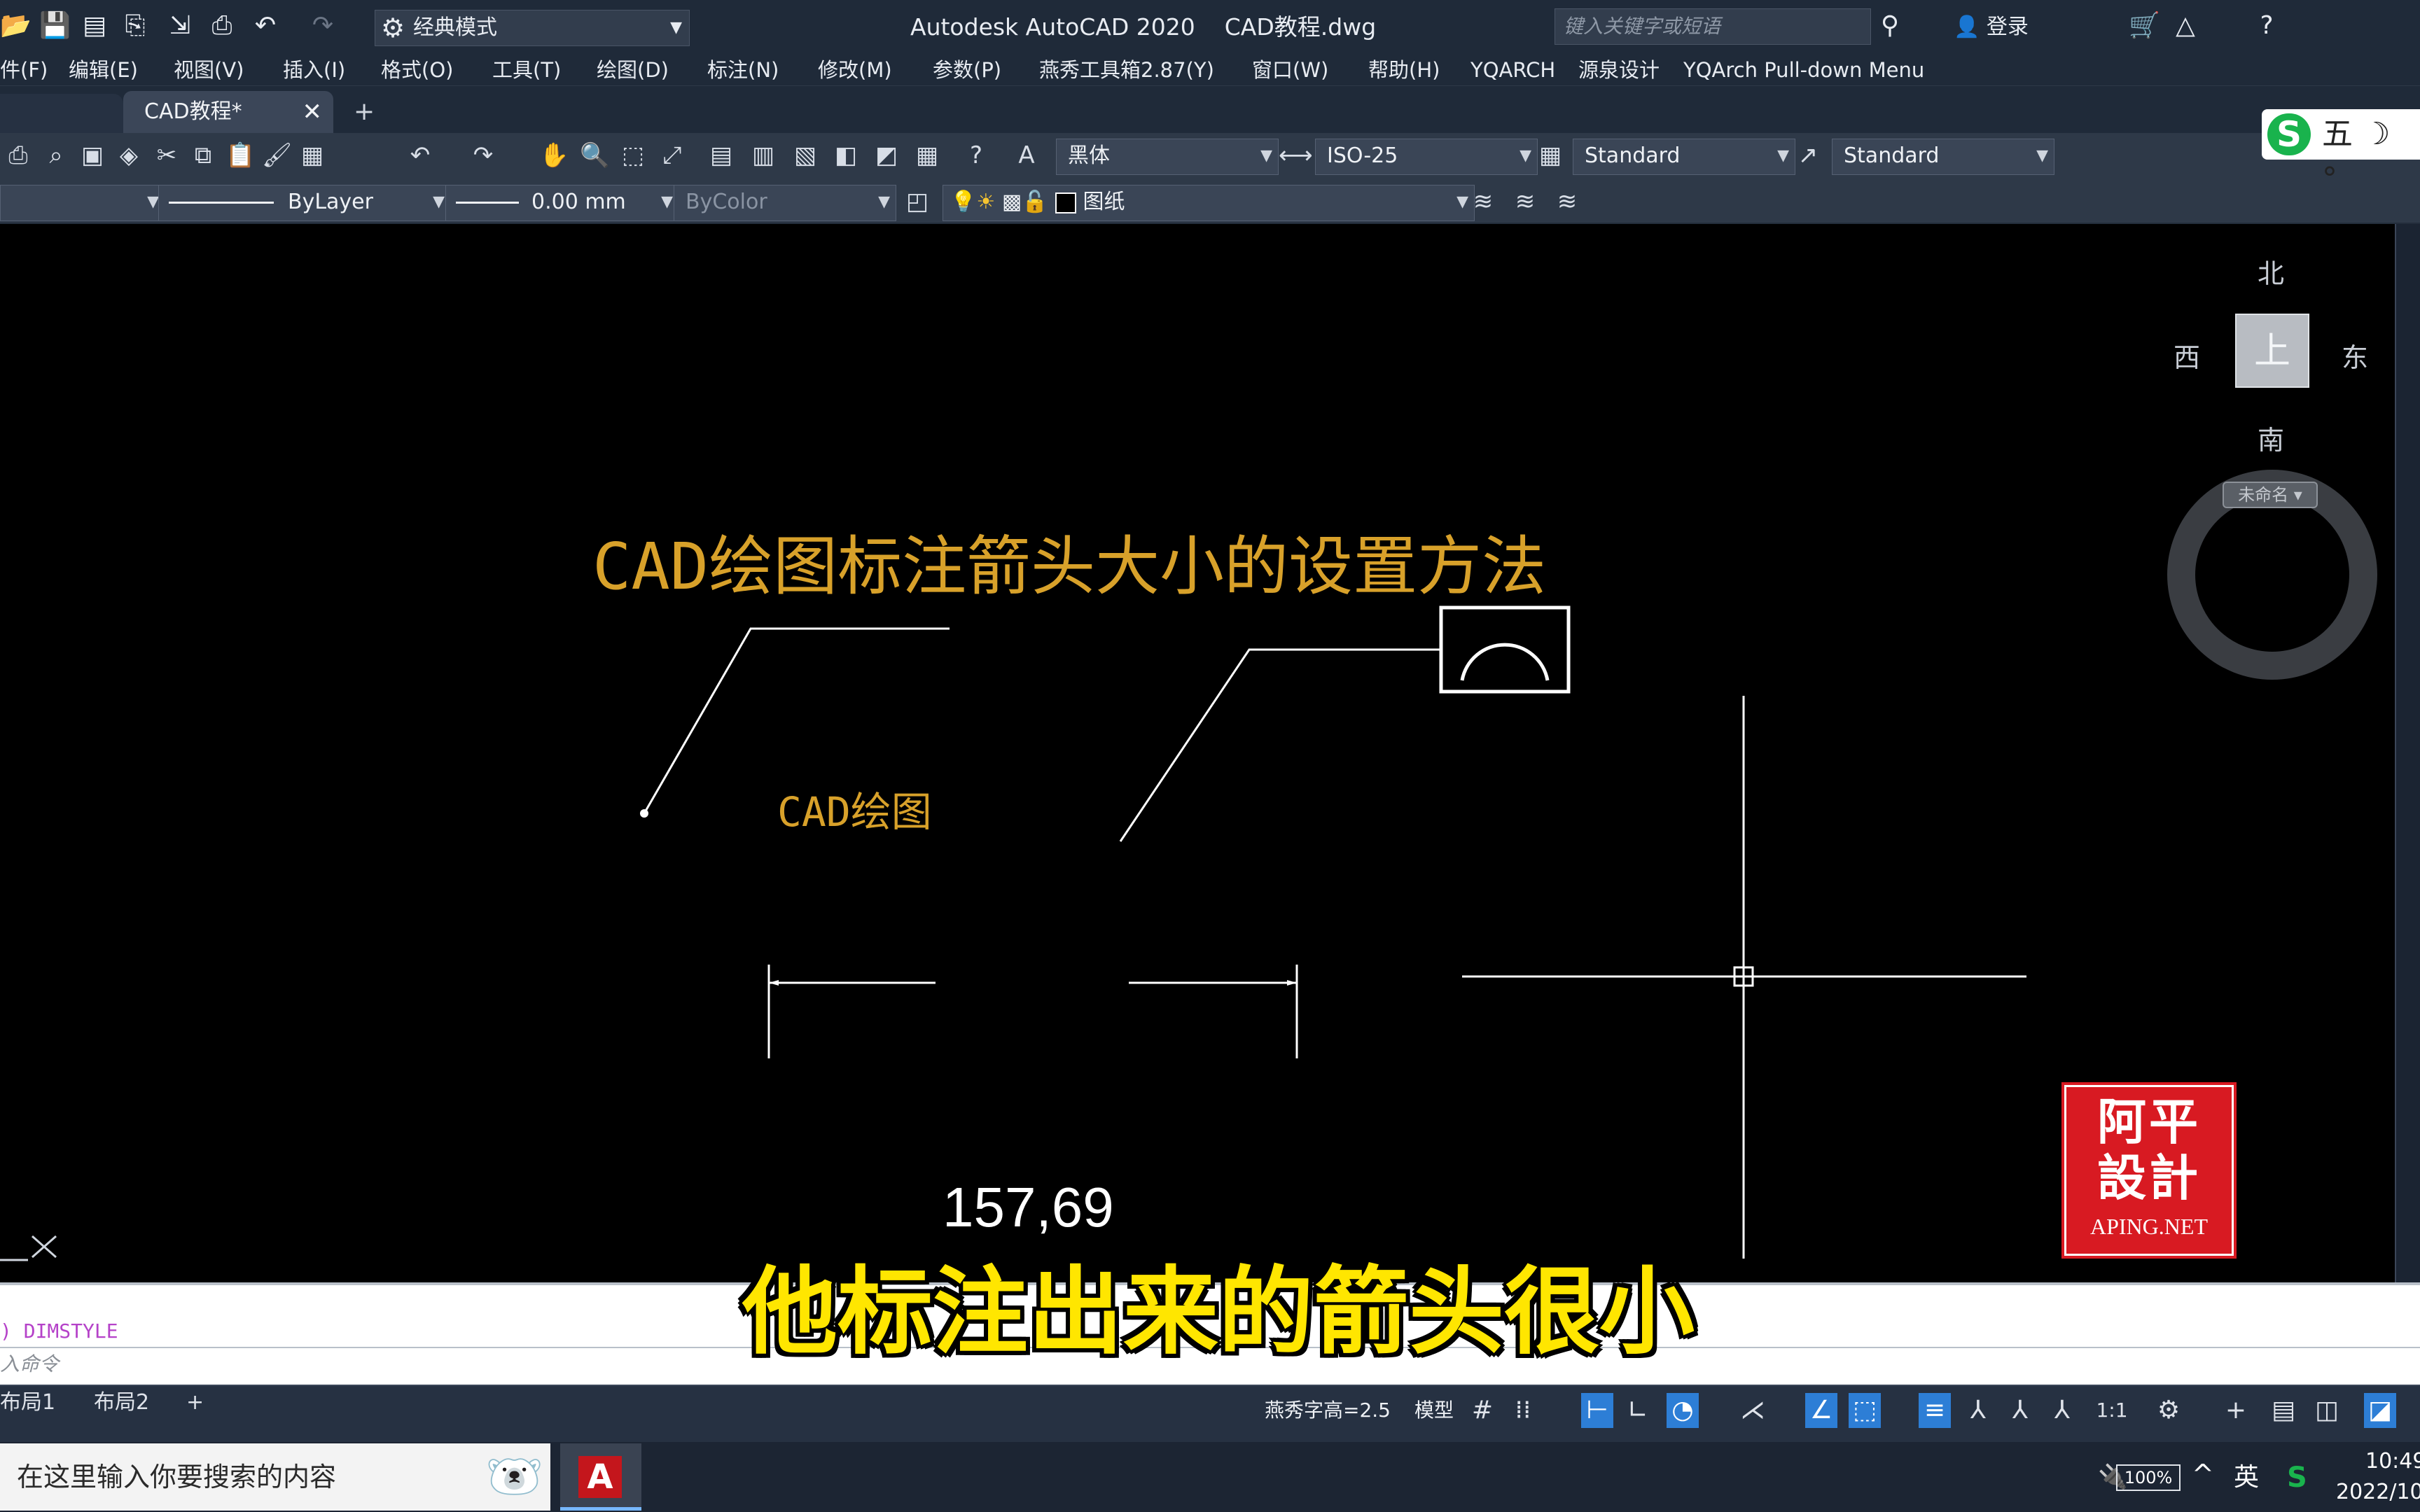 This screenshot has width=2420, height=1512. Describe the element at coordinates (1567, 202) in the screenshot. I see `layer-states-icon: ≋` at that location.